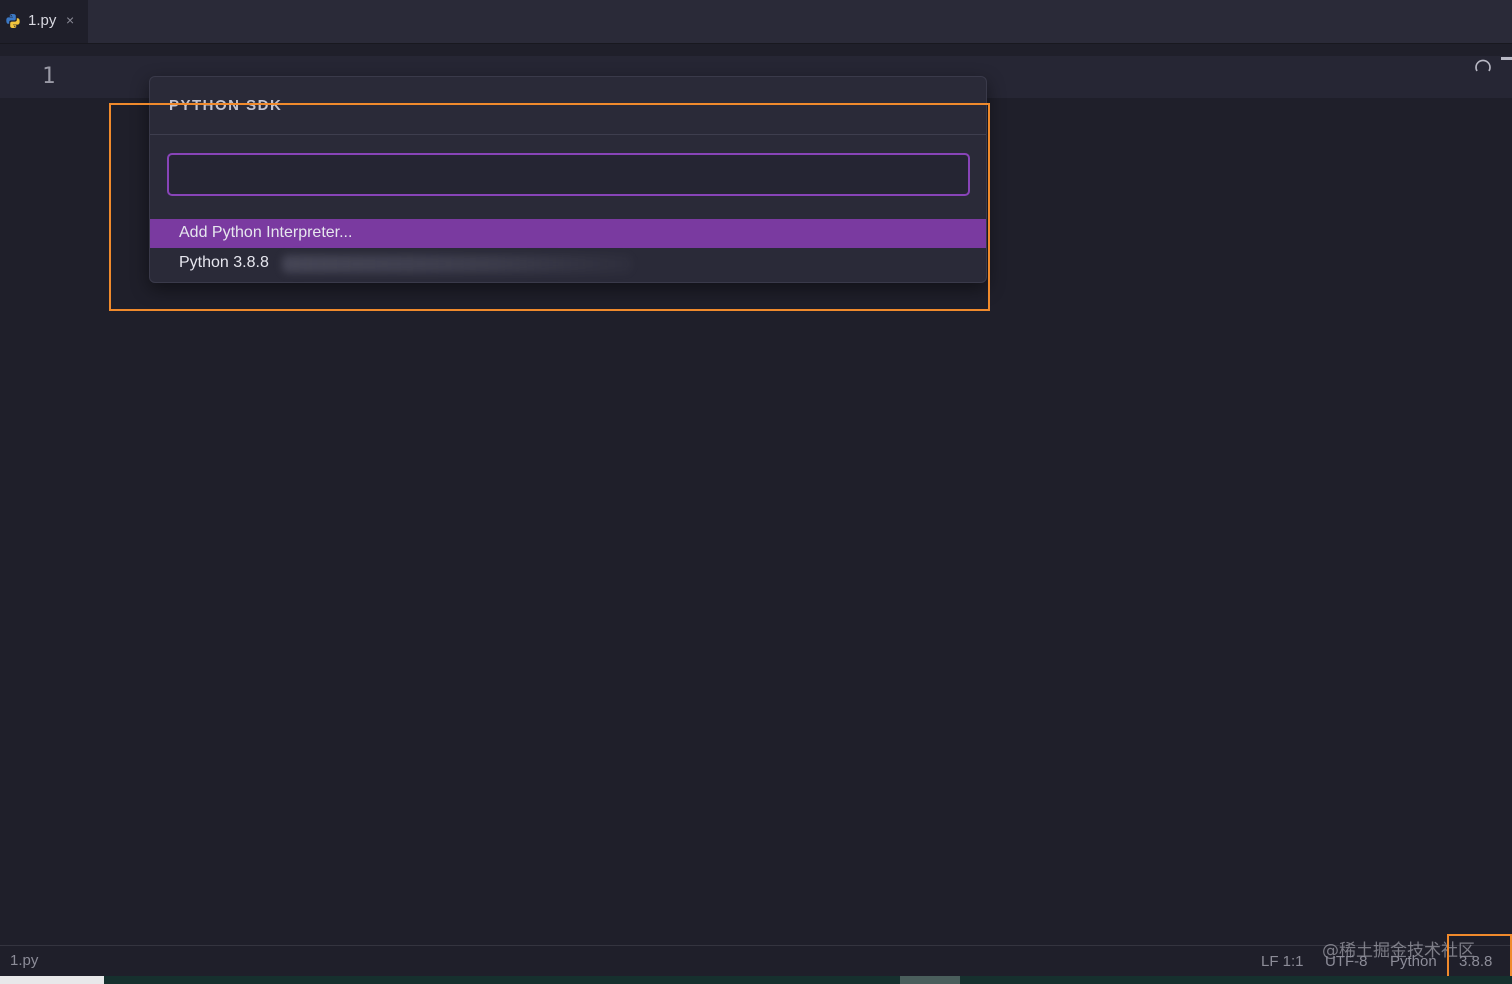  What do you see at coordinates (49, 76) in the screenshot?
I see `line-number: 1` at bounding box center [49, 76].